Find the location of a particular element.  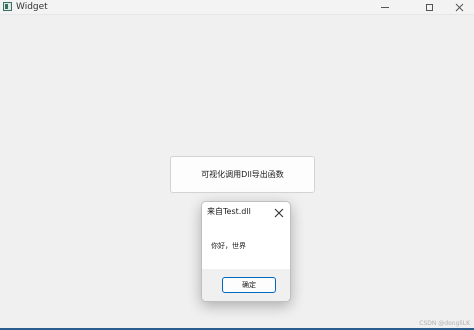

minimize-icon is located at coordinates (385, 7).